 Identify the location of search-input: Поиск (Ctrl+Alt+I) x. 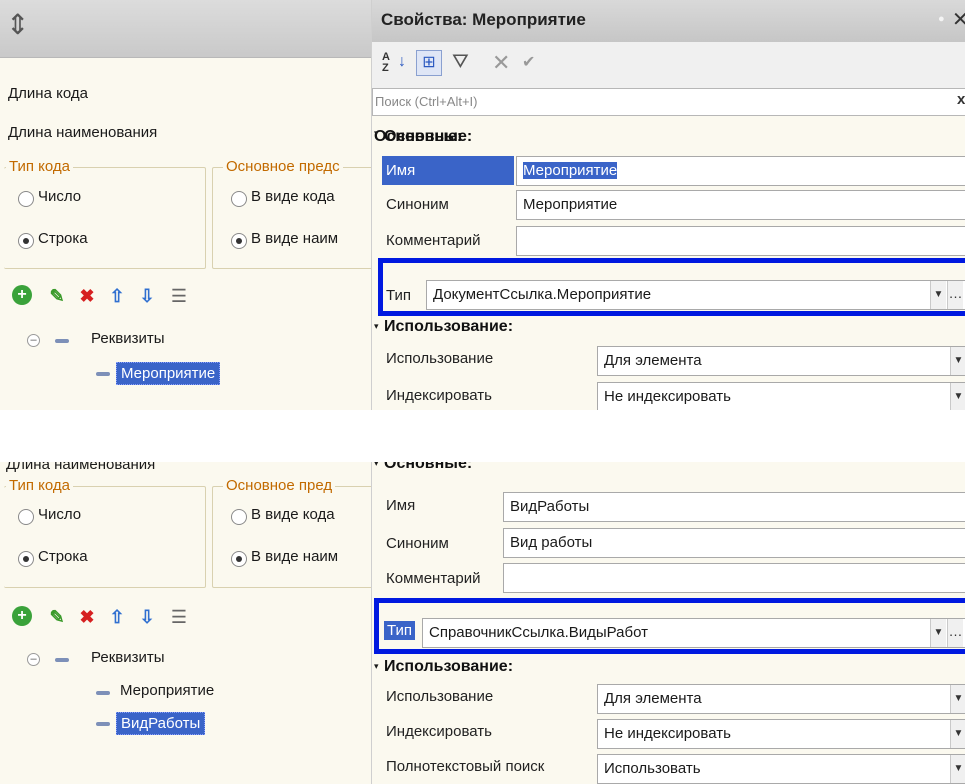
(668, 102).